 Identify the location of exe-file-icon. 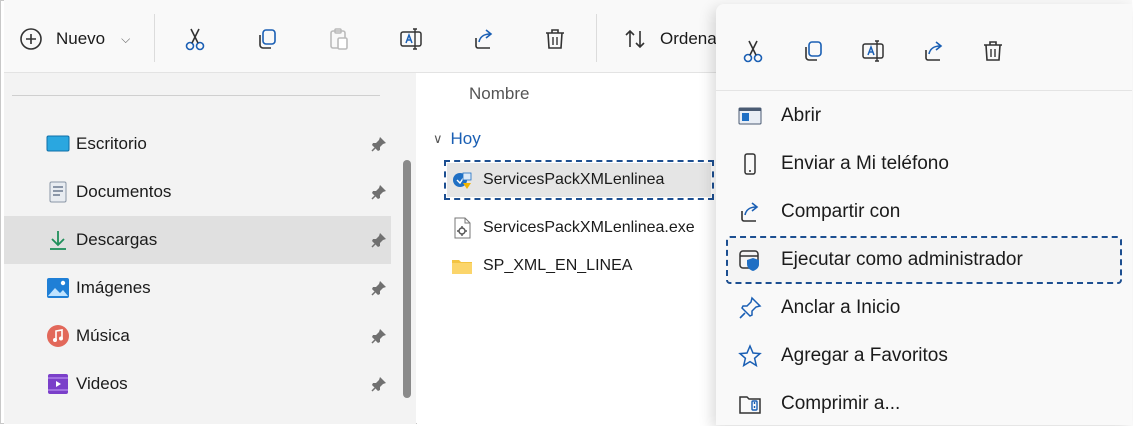
(462, 228).